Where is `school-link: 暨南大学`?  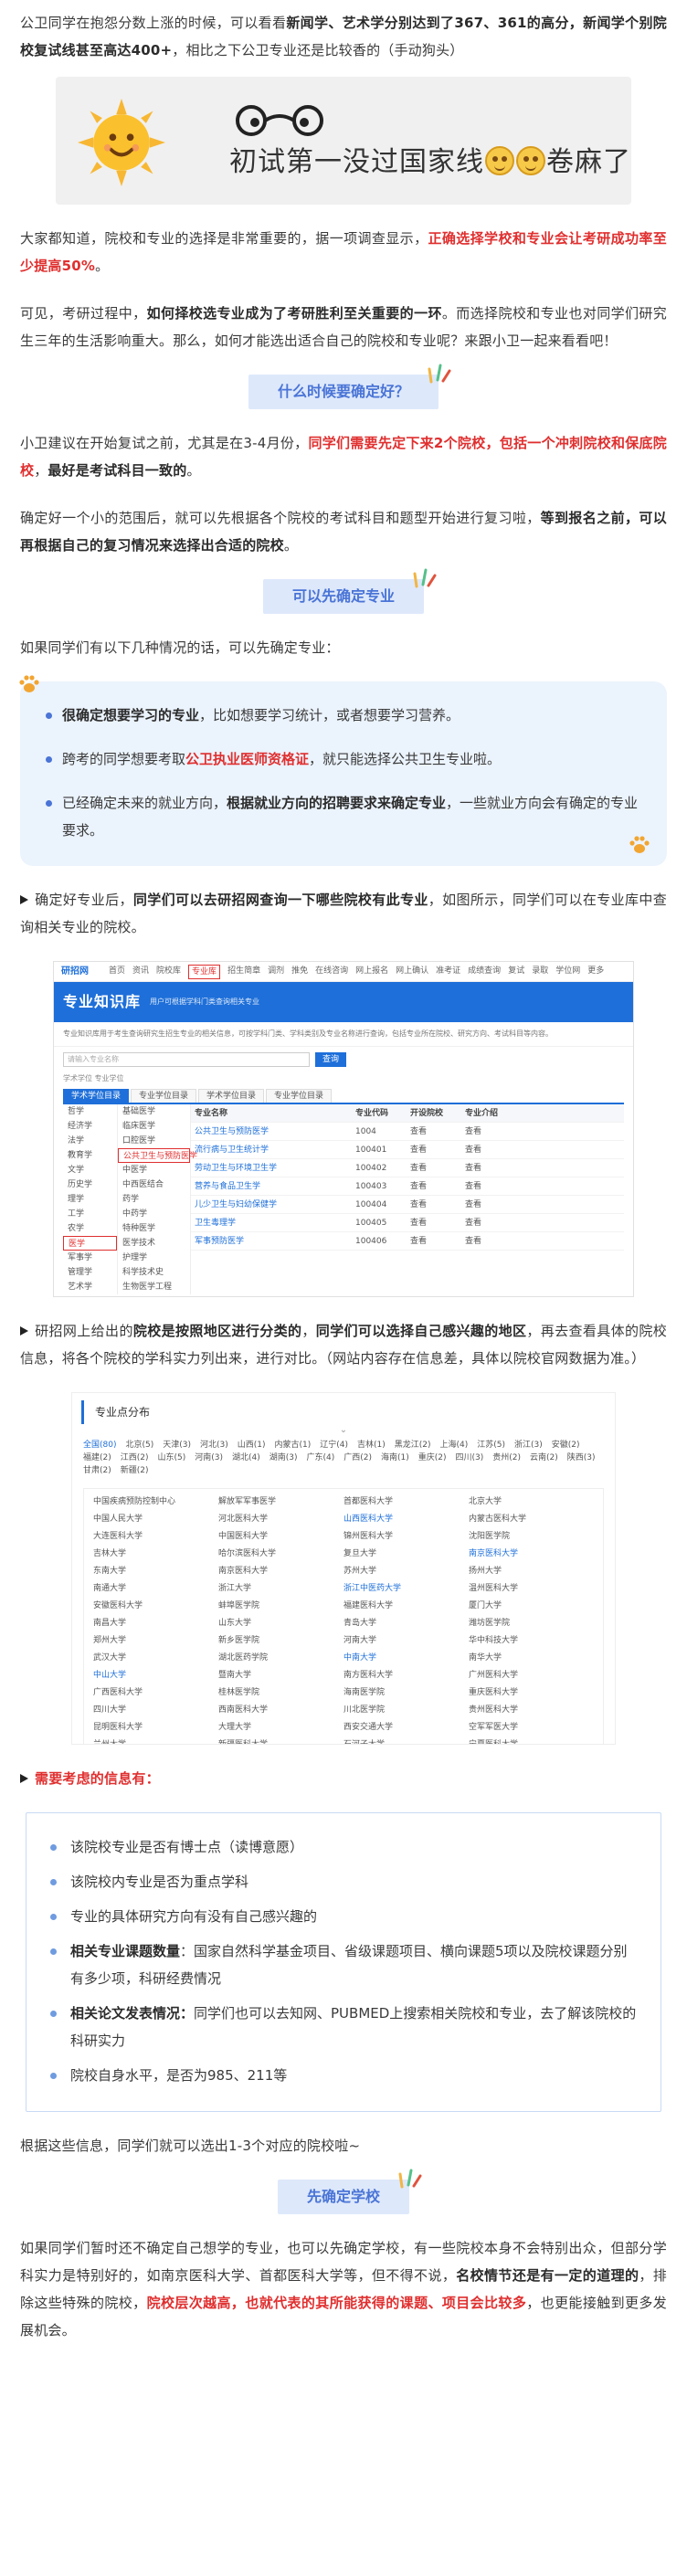
school-link: 暨南大学 is located at coordinates (281, 1675).